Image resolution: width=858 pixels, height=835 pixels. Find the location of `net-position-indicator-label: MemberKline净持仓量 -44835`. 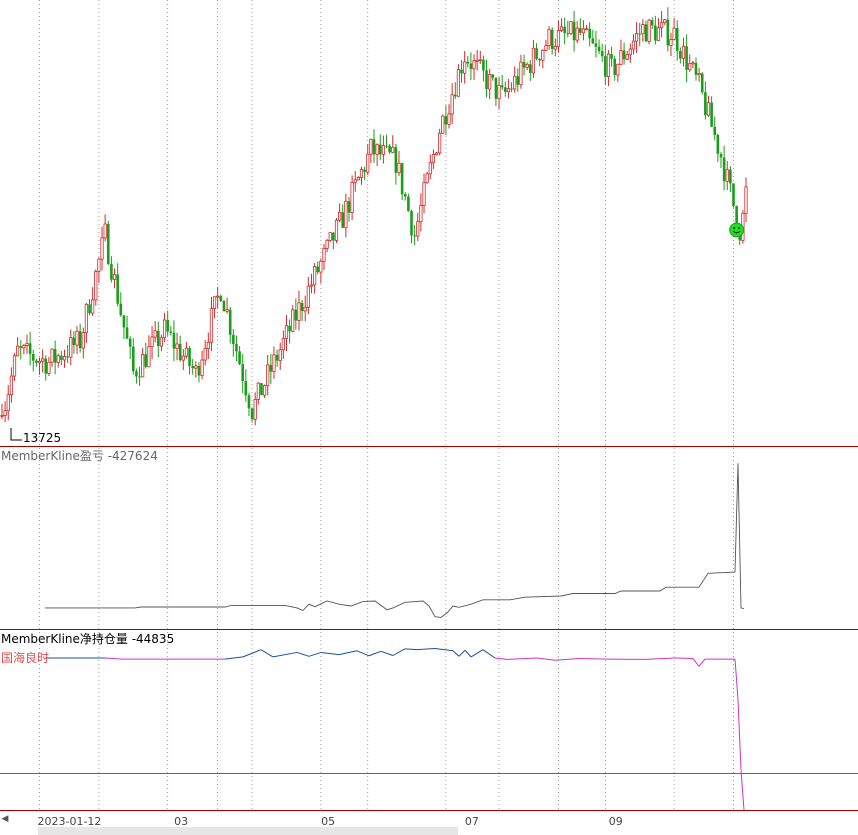

net-position-indicator-label: MemberKline净持仓量 -44835 is located at coordinates (88, 639).